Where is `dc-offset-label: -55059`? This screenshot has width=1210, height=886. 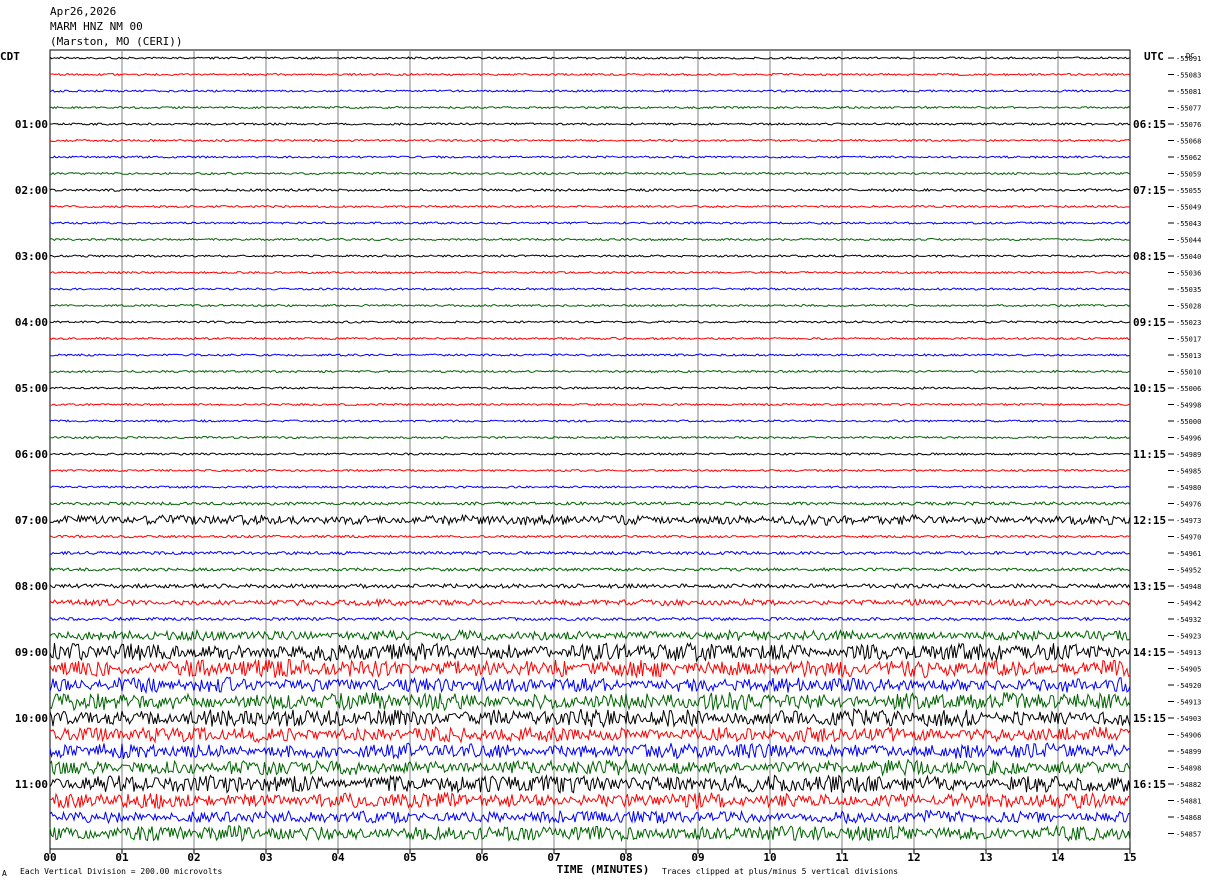 dc-offset-label: -55059 is located at coordinates (1188, 175).